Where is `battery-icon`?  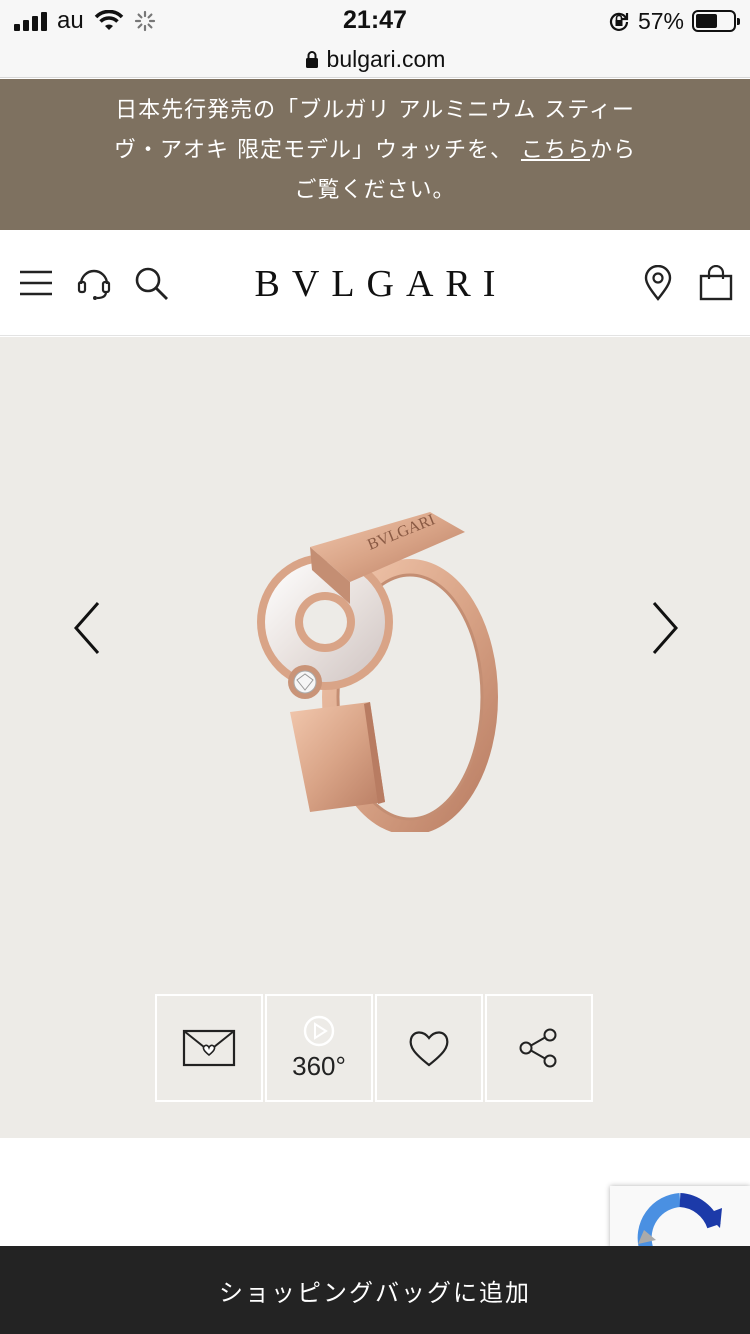 battery-icon is located at coordinates (716, 21).